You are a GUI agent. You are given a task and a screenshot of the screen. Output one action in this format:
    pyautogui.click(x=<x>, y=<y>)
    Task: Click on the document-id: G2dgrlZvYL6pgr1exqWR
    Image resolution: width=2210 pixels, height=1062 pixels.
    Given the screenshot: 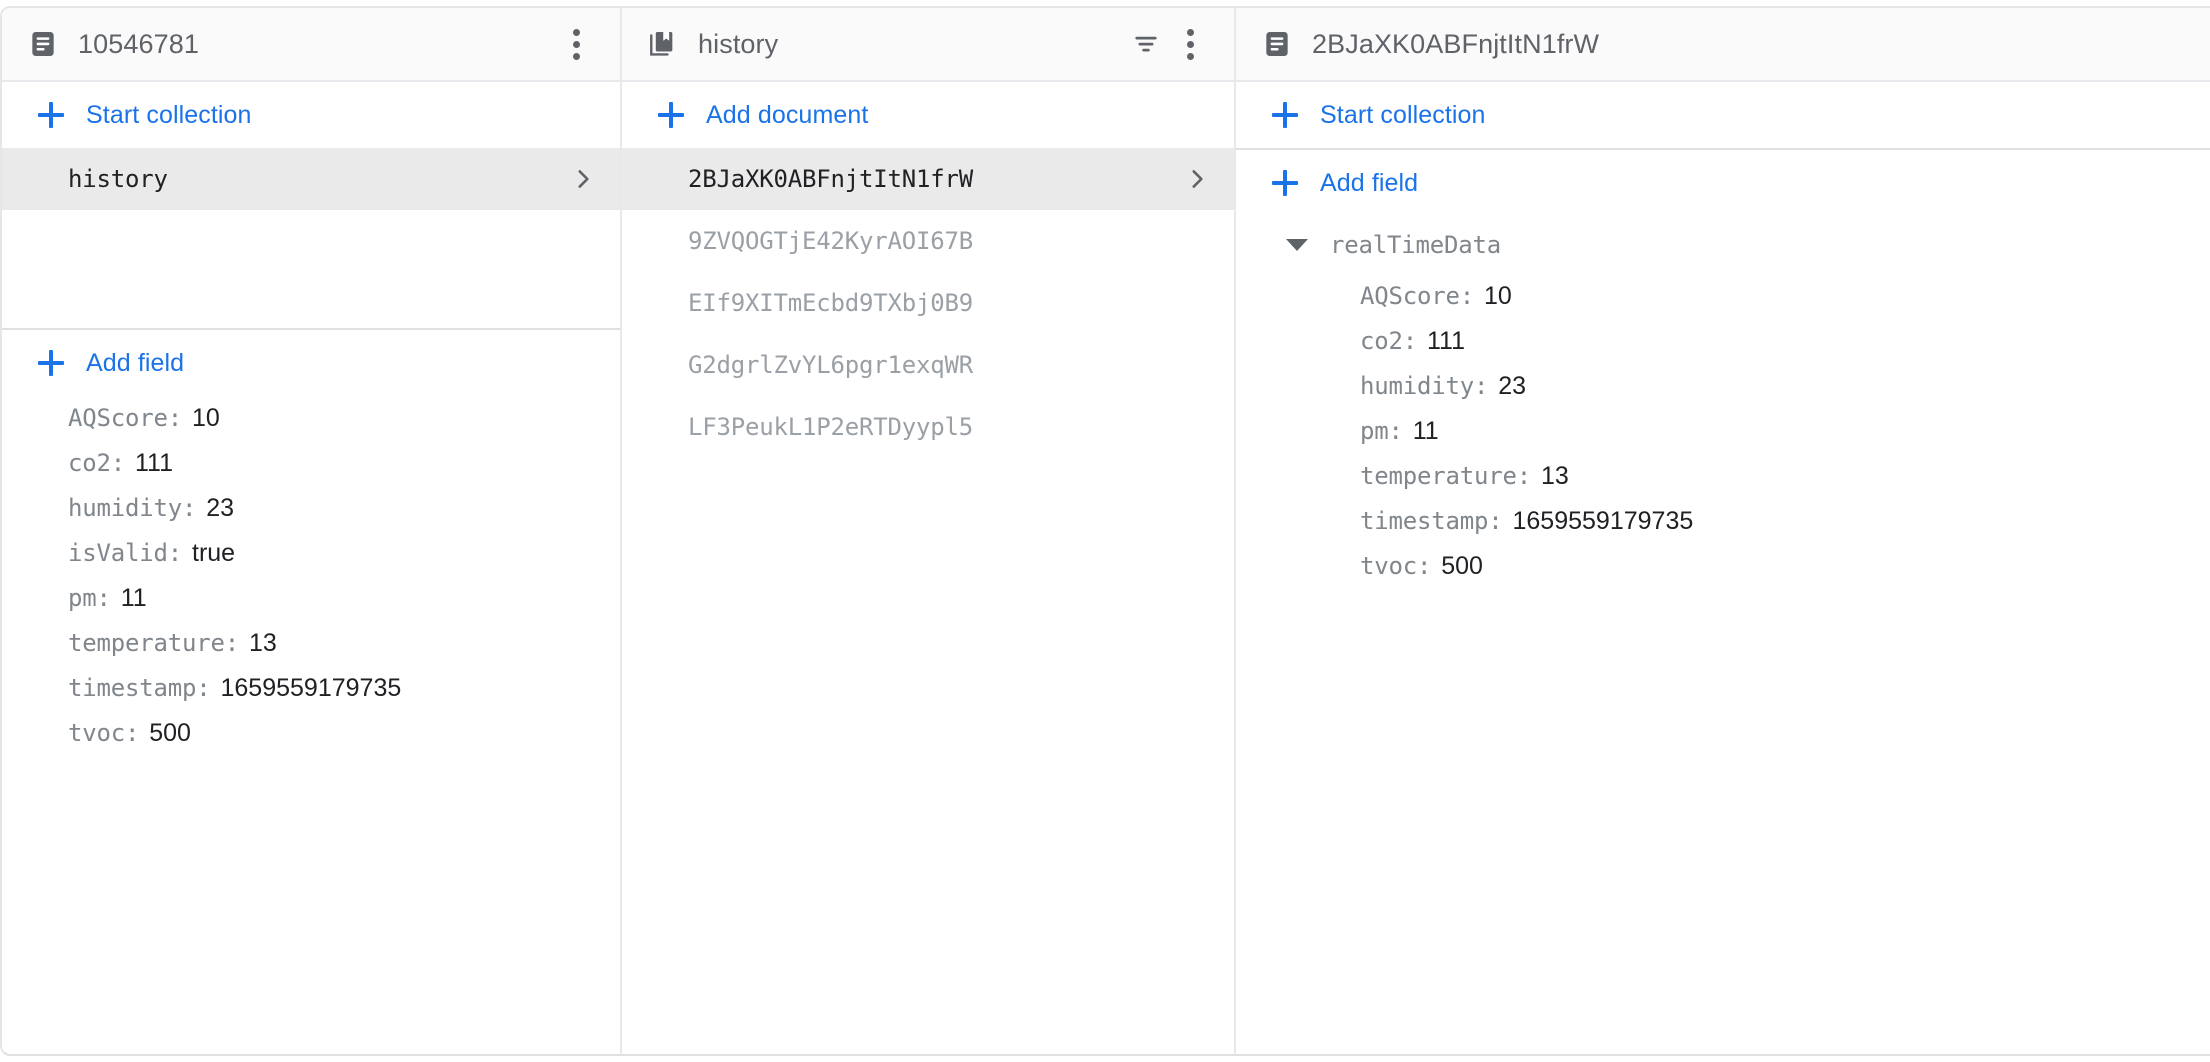 What is the action you would take?
    pyautogui.click(x=830, y=365)
    